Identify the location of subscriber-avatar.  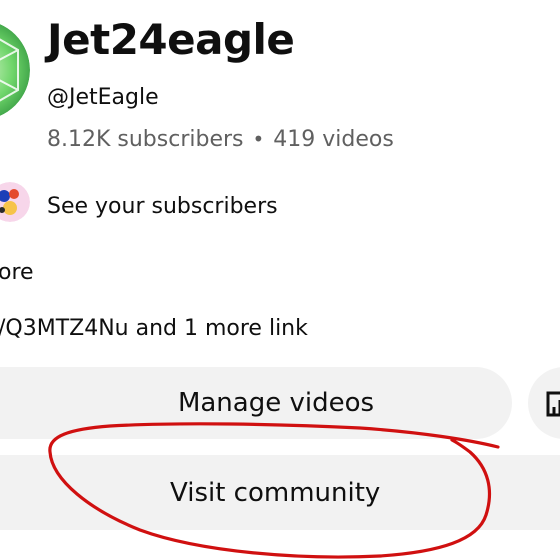
(15, 202).